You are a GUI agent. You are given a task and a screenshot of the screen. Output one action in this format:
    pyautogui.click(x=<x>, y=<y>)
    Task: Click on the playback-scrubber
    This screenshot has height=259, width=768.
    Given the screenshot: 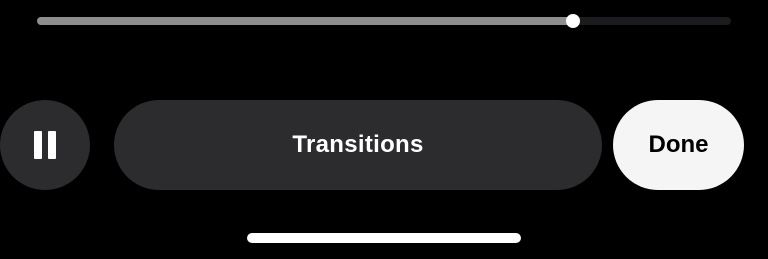 What is the action you would take?
    pyautogui.click(x=384, y=21)
    